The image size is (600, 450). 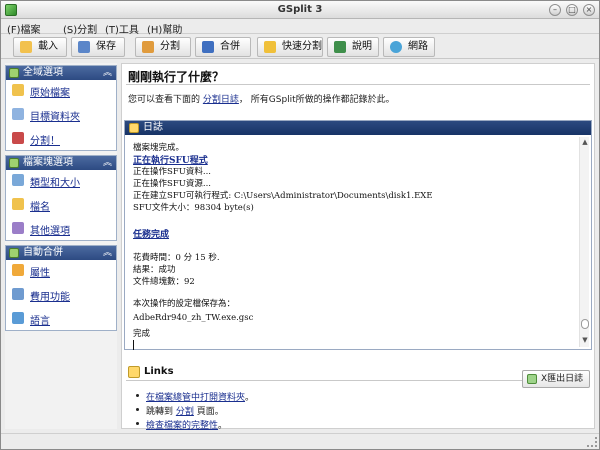 What do you see at coordinates (193, 208) in the screenshot?
I see `log-line: SFU文件大小：98304 byte(s)` at bounding box center [193, 208].